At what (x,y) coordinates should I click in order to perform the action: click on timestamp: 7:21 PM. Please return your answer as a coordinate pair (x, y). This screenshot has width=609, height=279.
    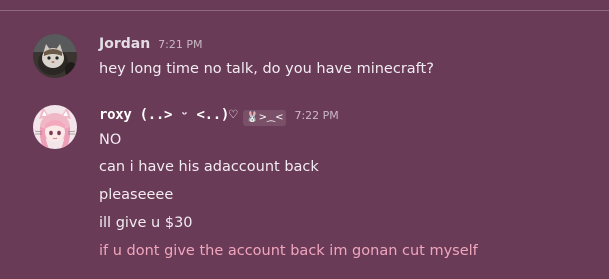
    Looking at the image, I should click on (180, 44).